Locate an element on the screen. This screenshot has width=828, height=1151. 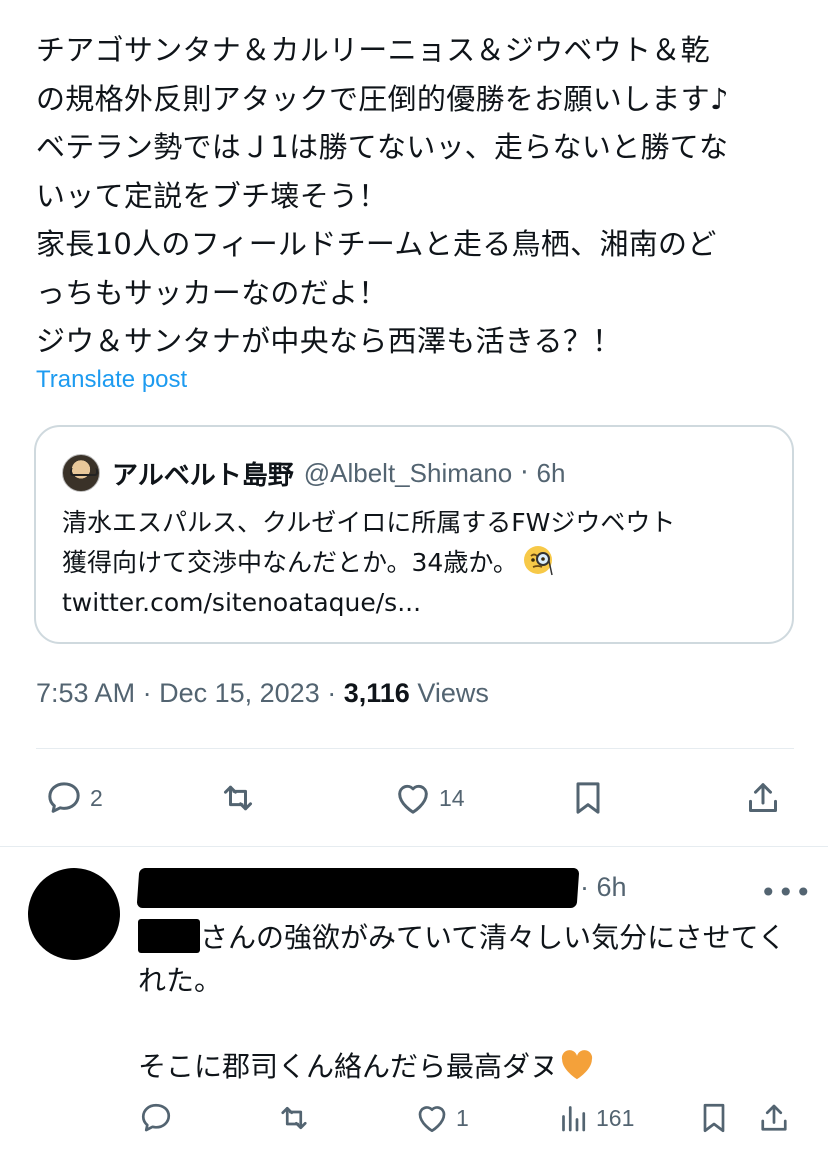
reply-text-line is located at coordinates (462, 1023).